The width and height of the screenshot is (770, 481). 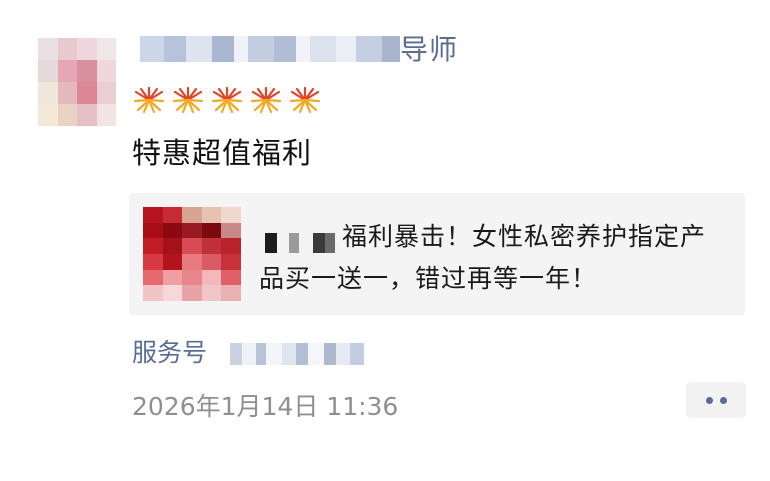 I want to click on article-thumbnail, so click(x=192, y=254).